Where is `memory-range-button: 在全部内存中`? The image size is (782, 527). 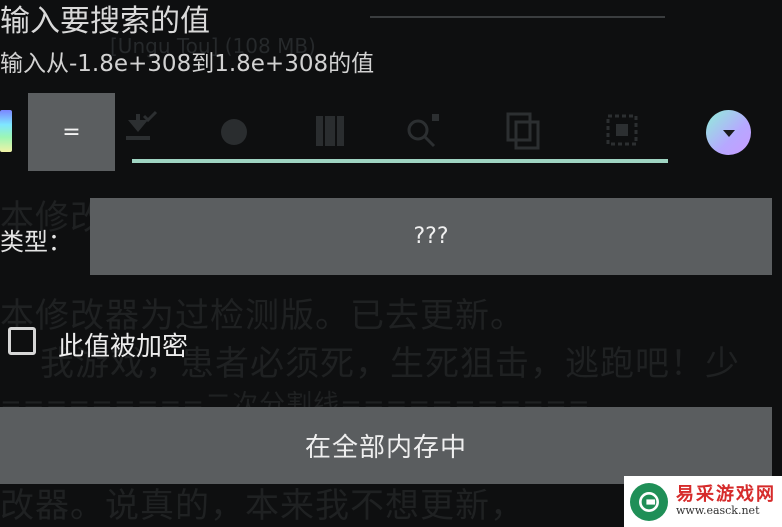
memory-range-button: 在全部内存中 is located at coordinates (386, 445).